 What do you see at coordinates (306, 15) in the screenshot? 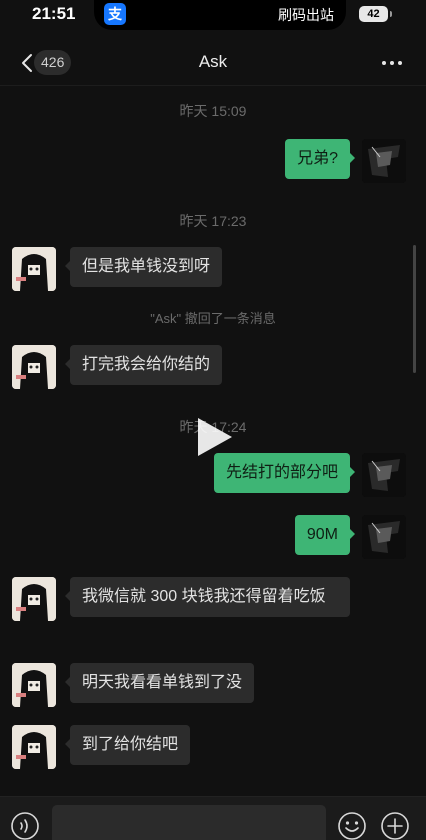
I see `island-activity-text: 刷码出站` at bounding box center [306, 15].